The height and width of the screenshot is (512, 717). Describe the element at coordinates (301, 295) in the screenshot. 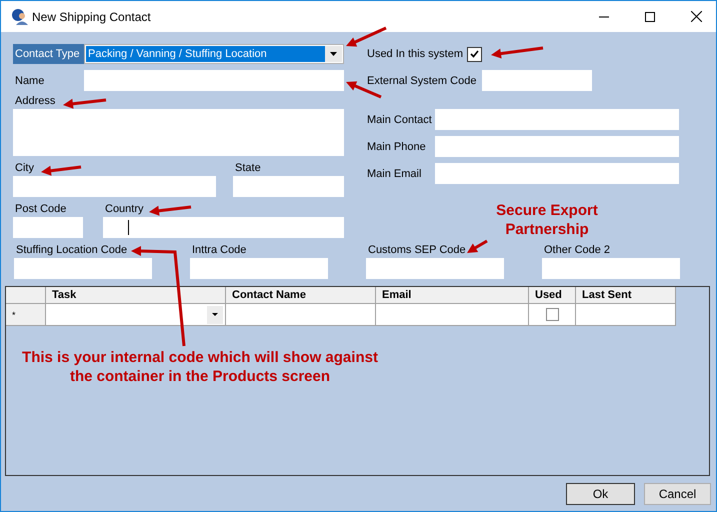

I see `column-header: Contact Name` at that location.